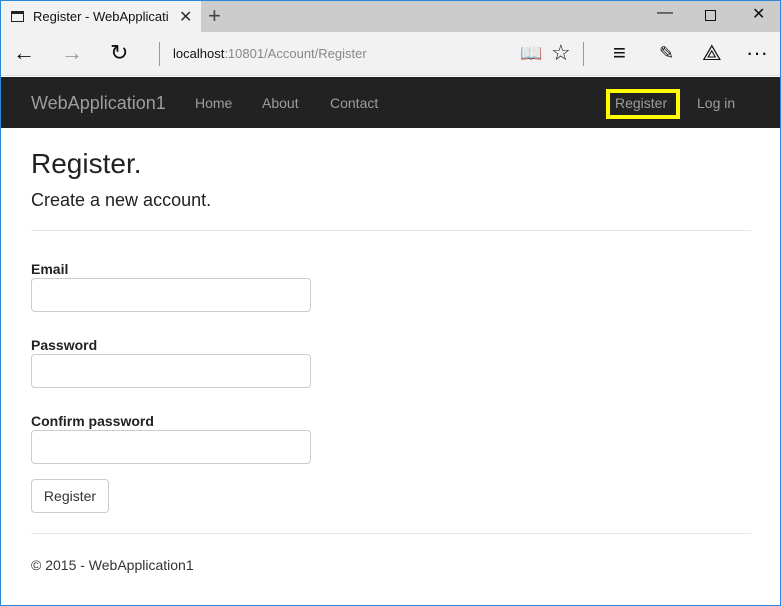 This screenshot has height=606, width=781. What do you see at coordinates (390, 16) in the screenshot?
I see `tab-bar: Register - WebApplication1 ✕ + — ✕` at bounding box center [390, 16].